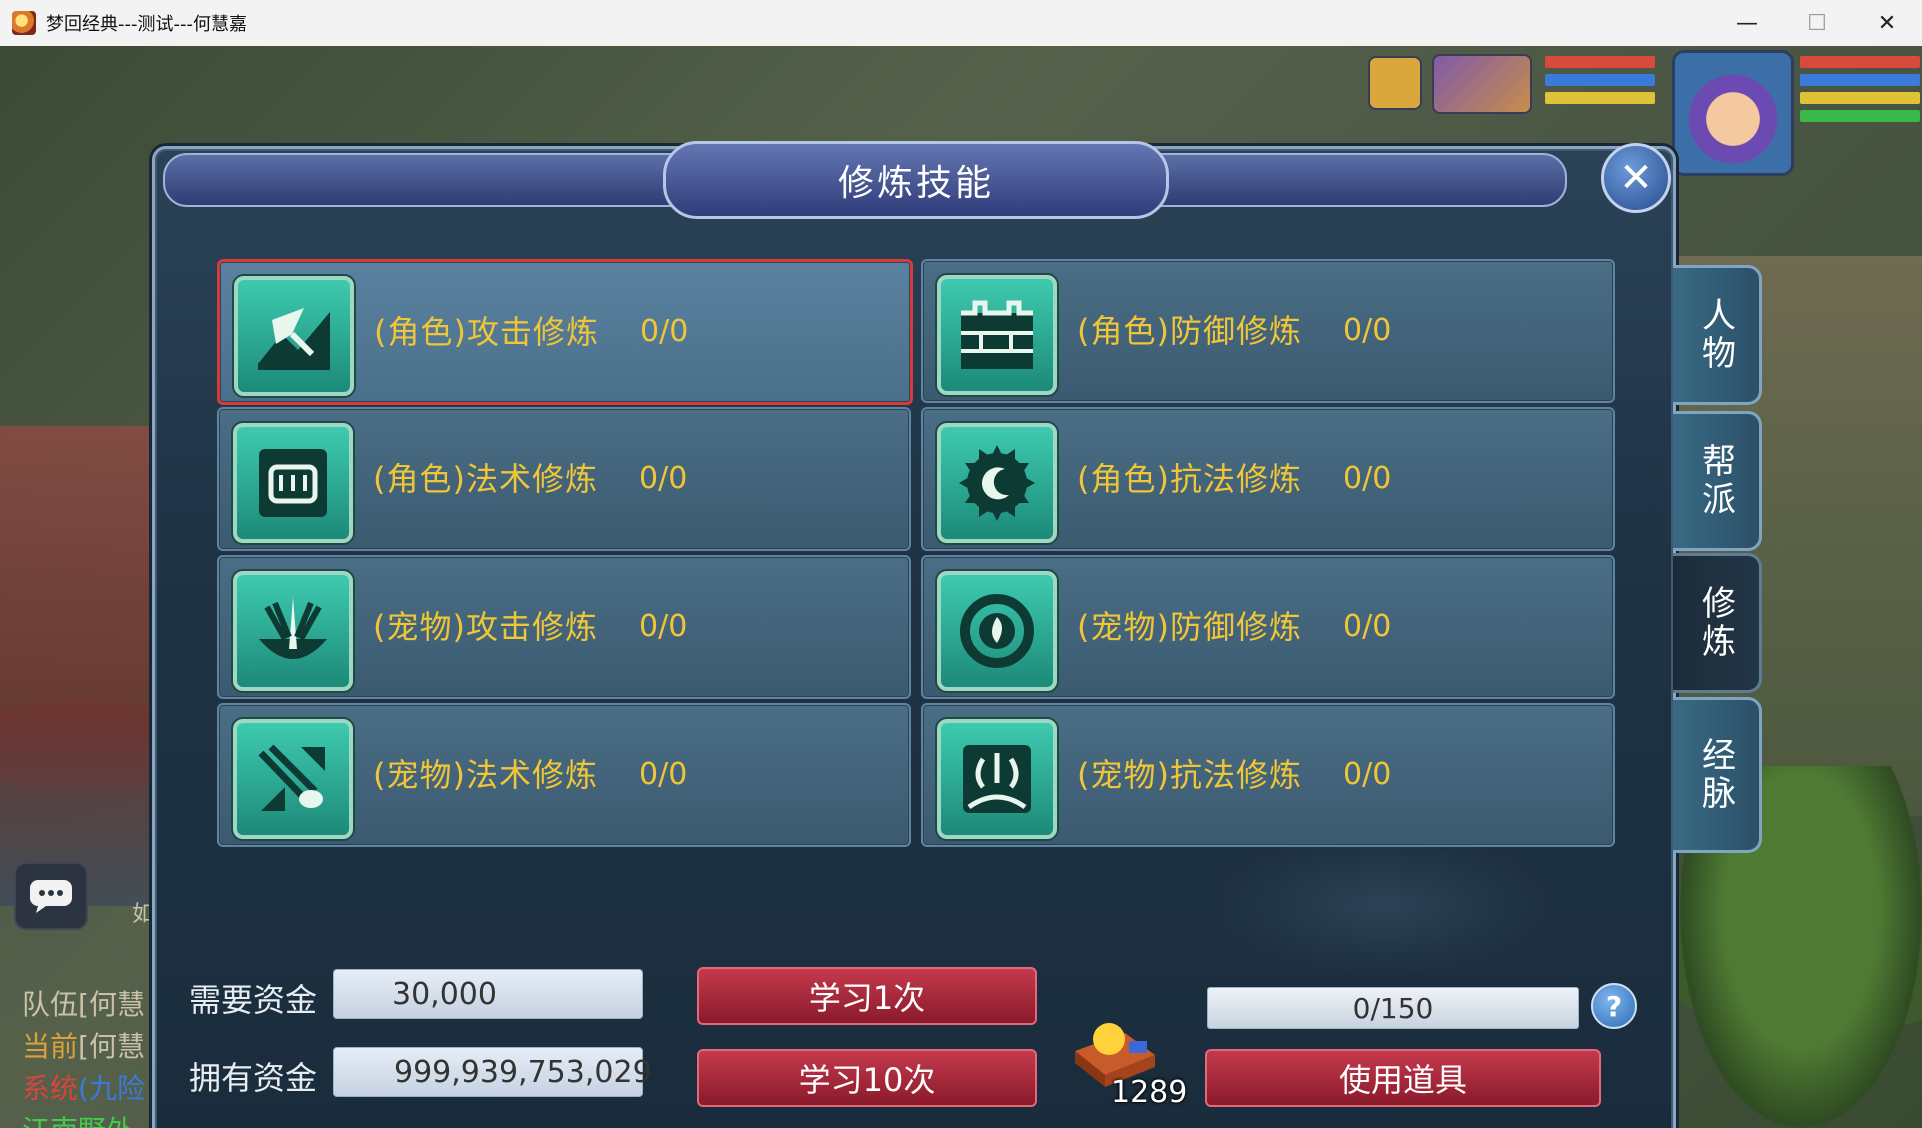  Describe the element at coordinates (1717, 623) in the screenshot. I see `tab-cultivation: 修炼` at that location.